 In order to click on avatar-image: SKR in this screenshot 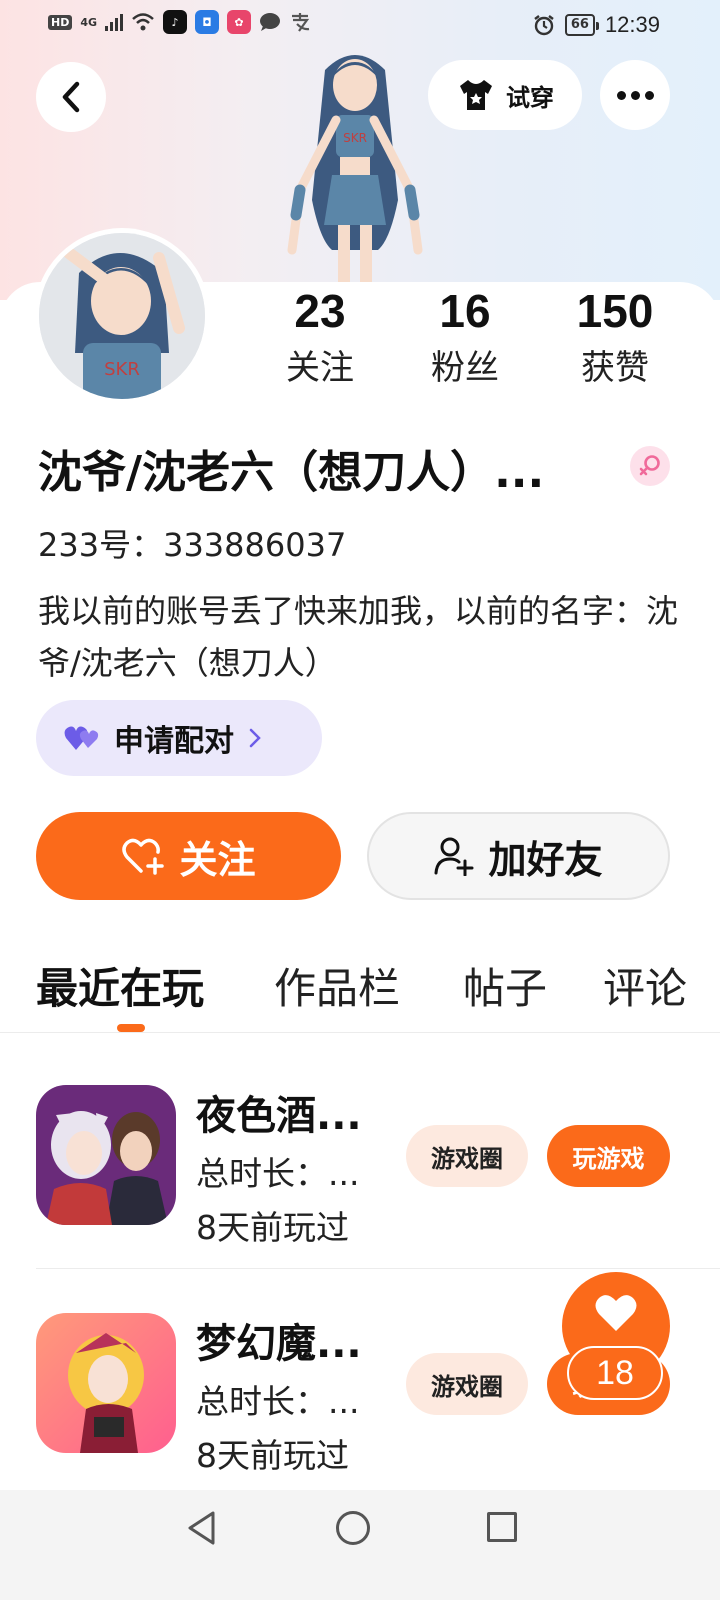, I will do `click(122, 316)`.